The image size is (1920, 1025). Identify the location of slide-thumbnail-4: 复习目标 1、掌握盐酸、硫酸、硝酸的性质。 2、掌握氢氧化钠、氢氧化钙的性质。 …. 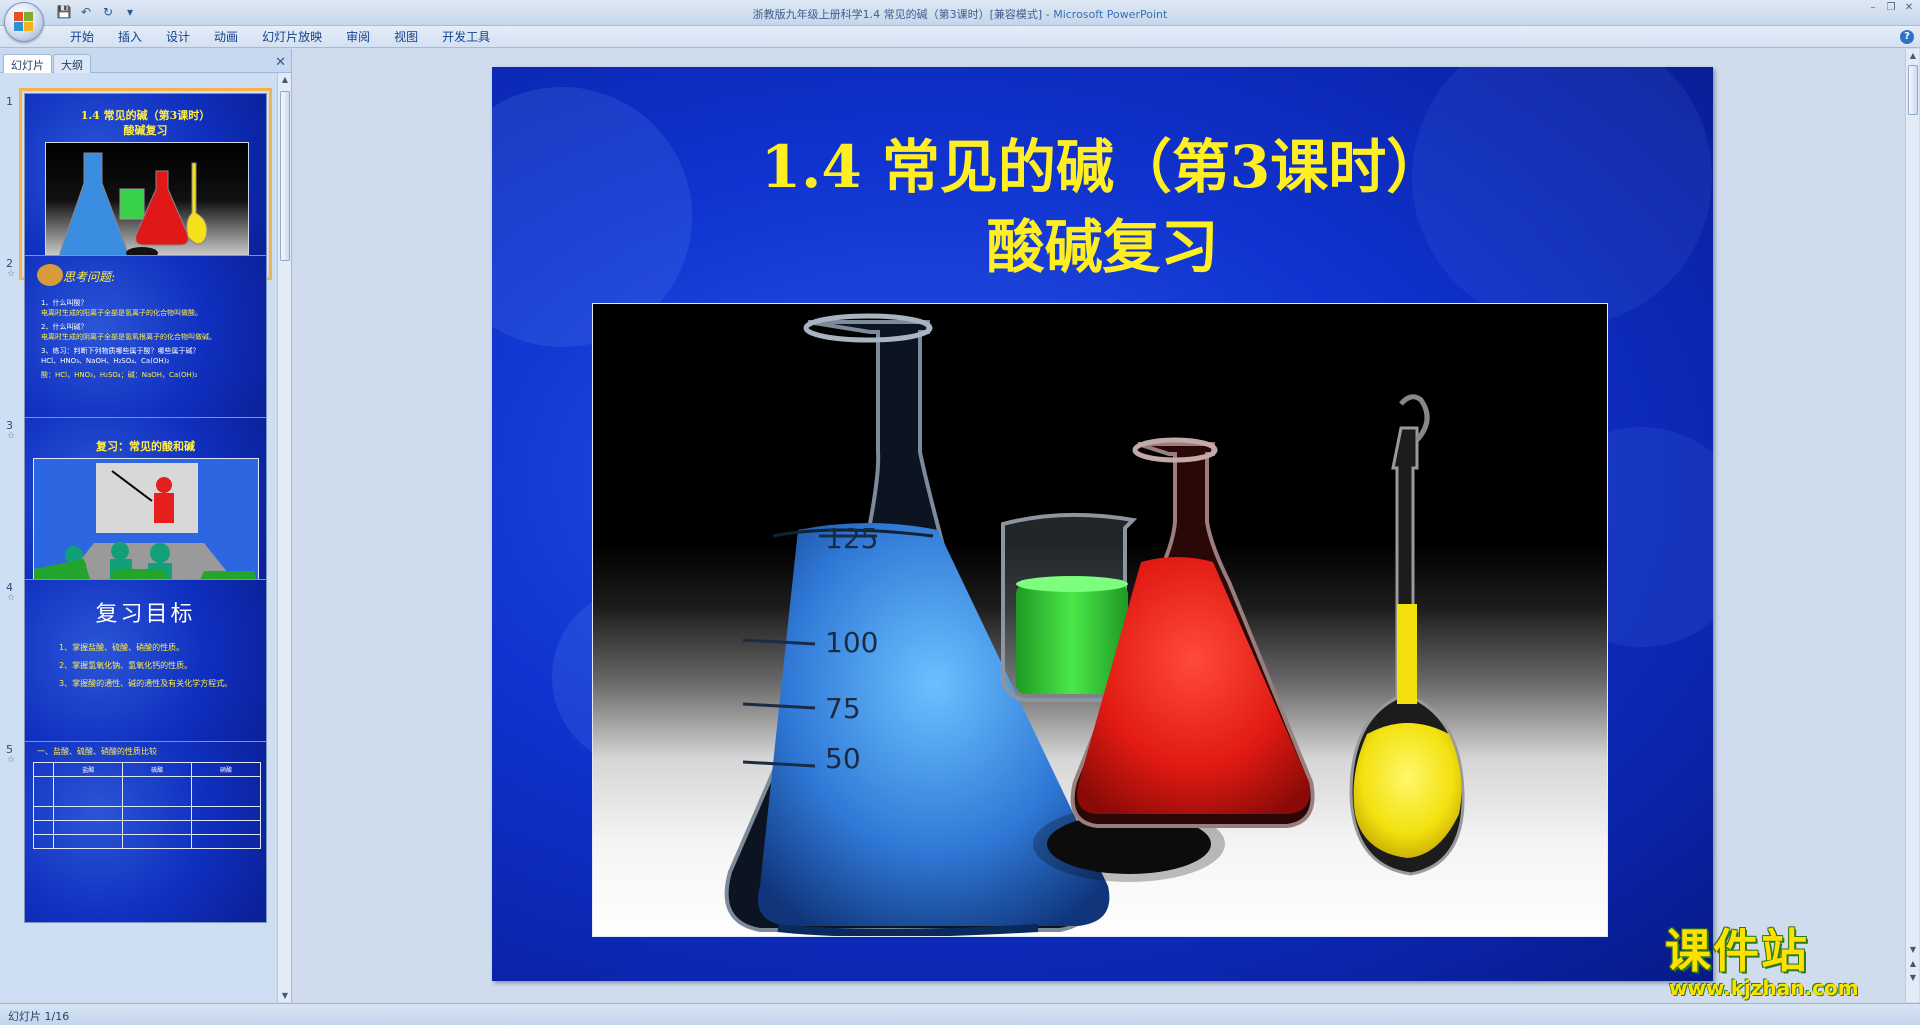
(145, 670).